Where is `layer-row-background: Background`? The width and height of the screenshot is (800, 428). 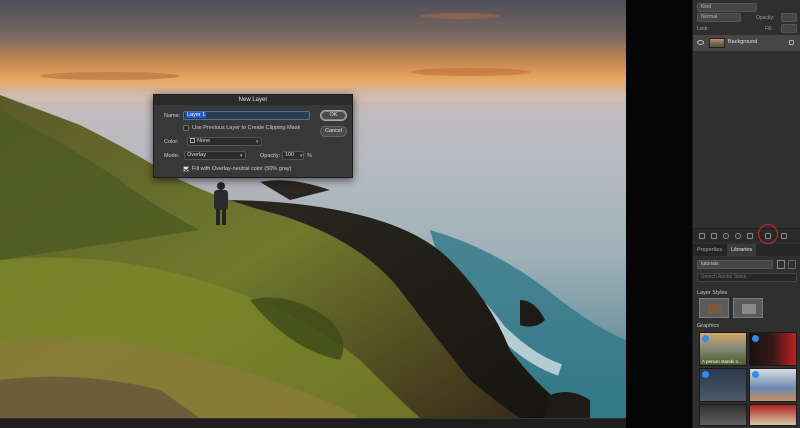 layer-row-background: Background is located at coordinates (746, 43).